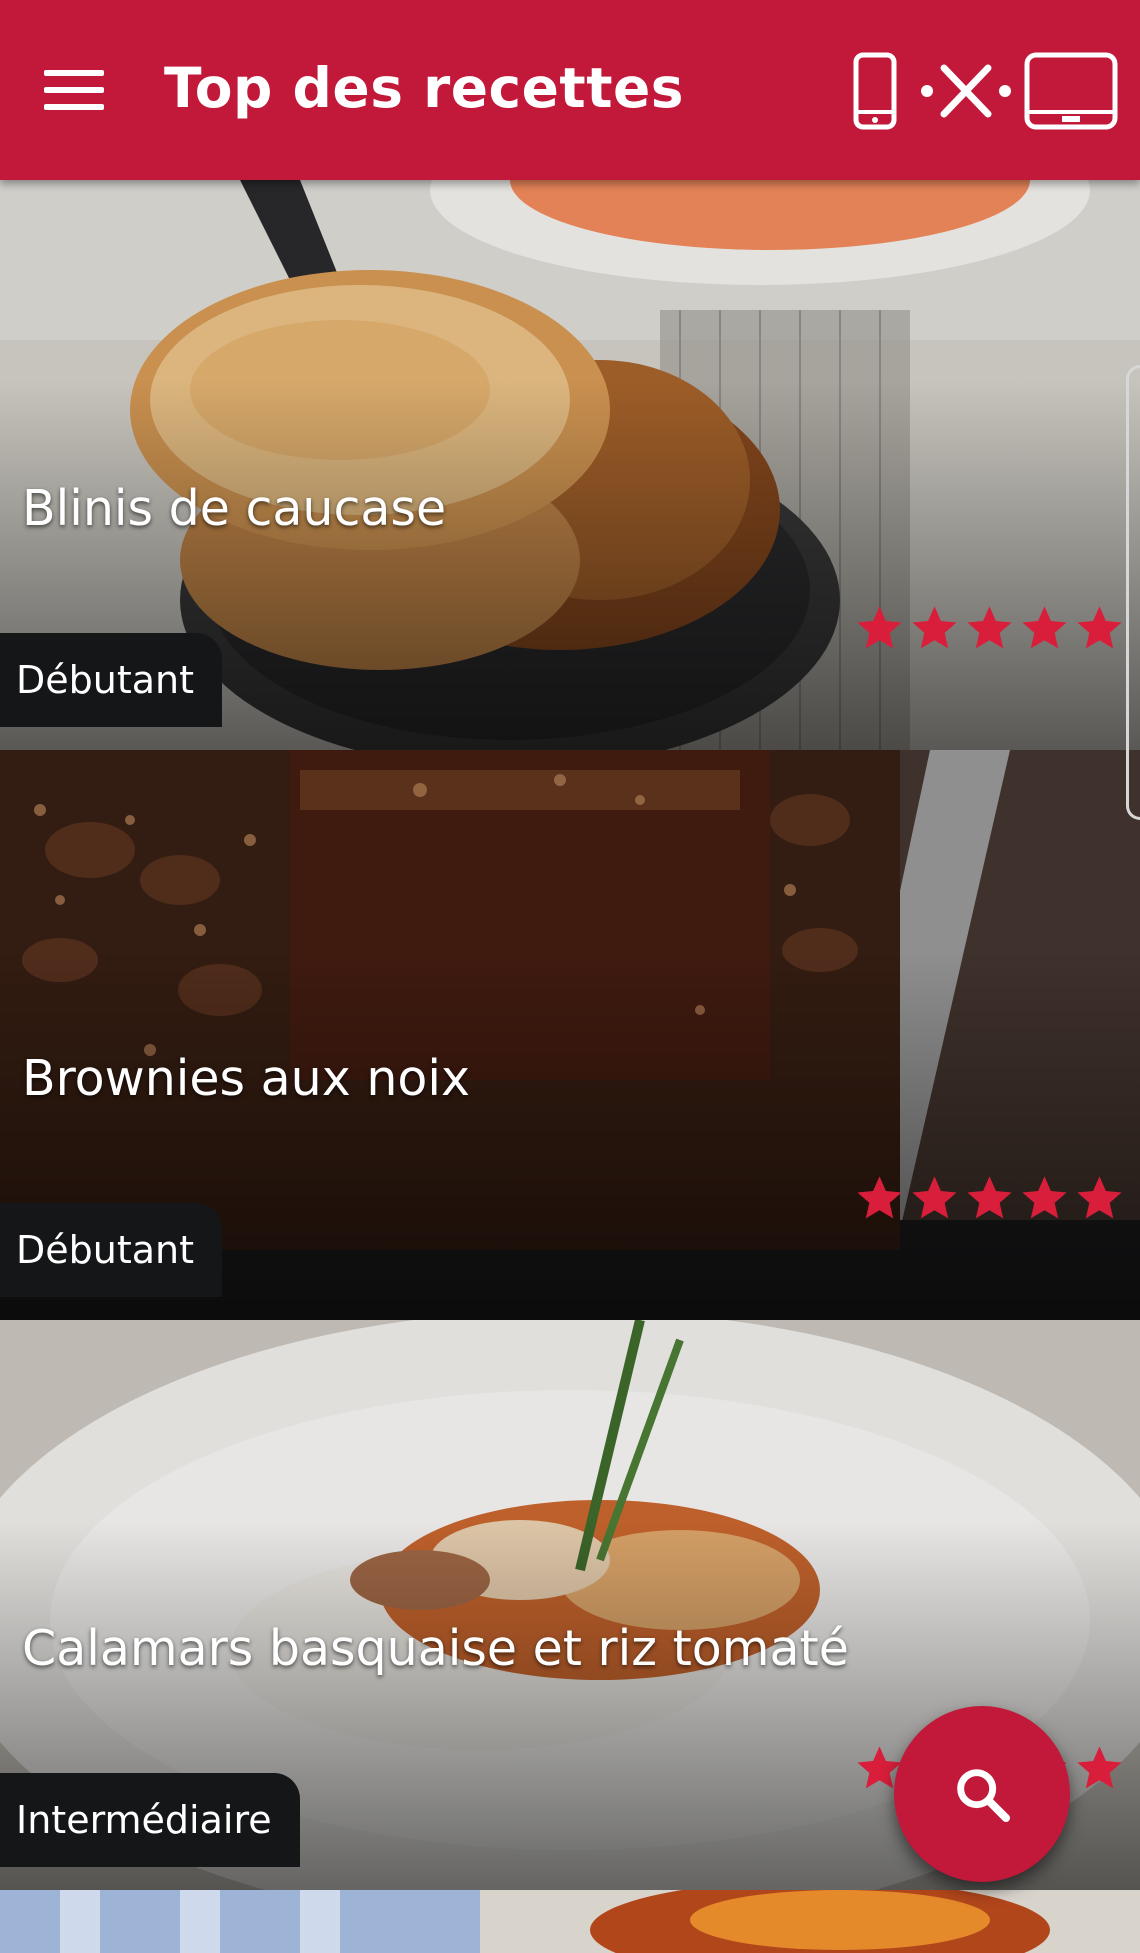 This screenshot has width=1140, height=1953. I want to click on scroll-indicator, so click(1133, 592).